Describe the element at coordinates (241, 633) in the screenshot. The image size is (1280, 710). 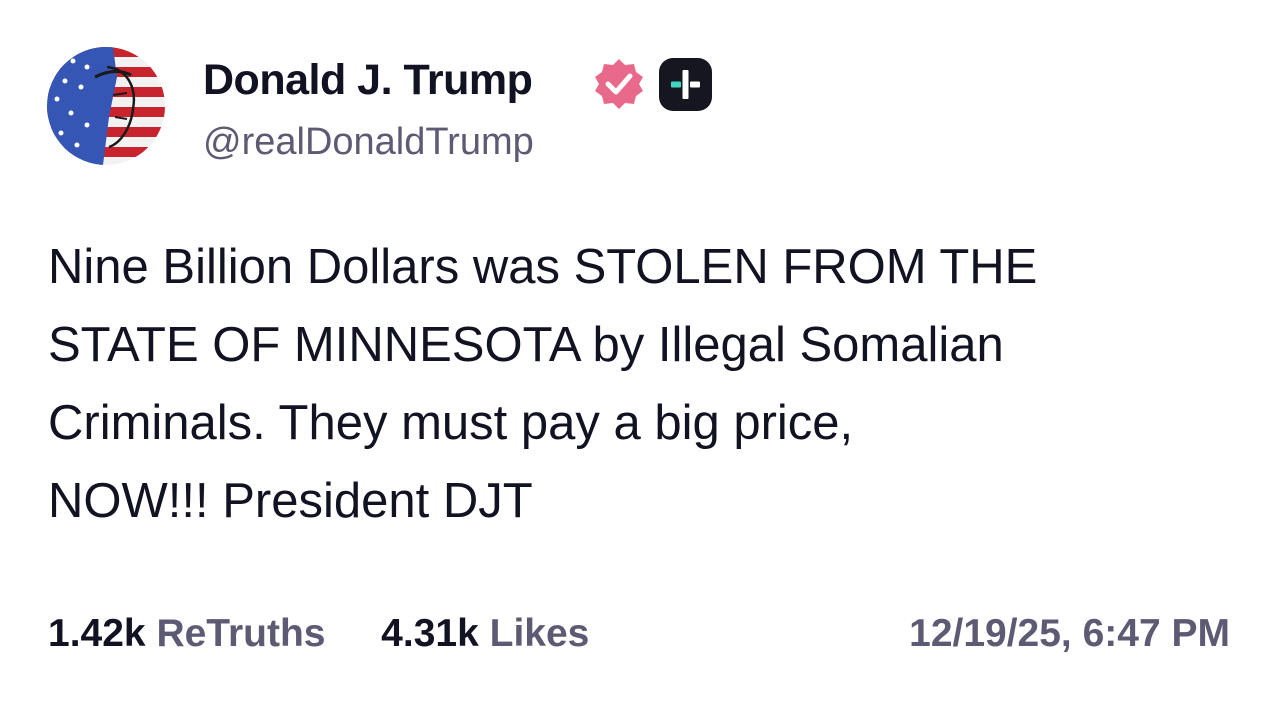
I see `retruths-label: ReTruths` at that location.